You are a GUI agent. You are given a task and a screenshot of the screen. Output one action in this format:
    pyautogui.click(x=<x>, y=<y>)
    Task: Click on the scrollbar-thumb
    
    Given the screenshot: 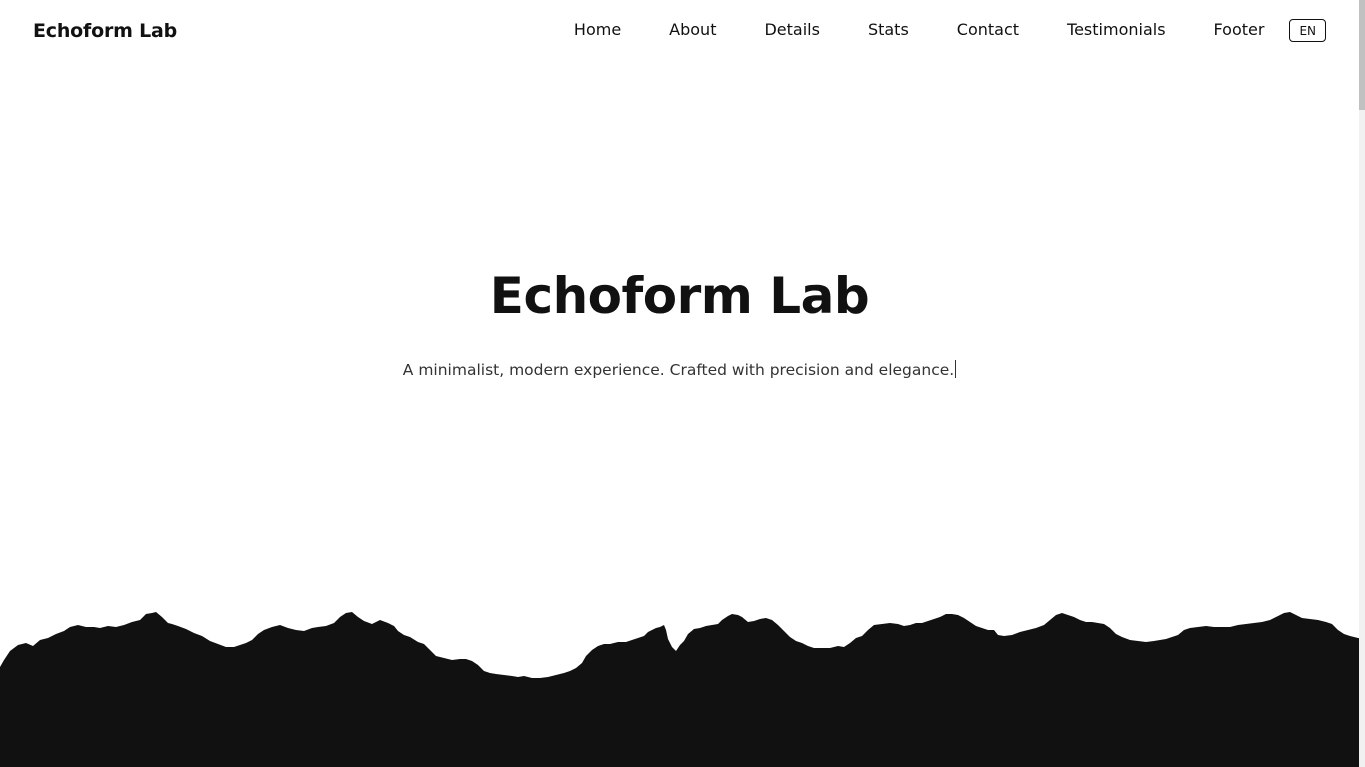 What is the action you would take?
    pyautogui.click(x=1362, y=55)
    